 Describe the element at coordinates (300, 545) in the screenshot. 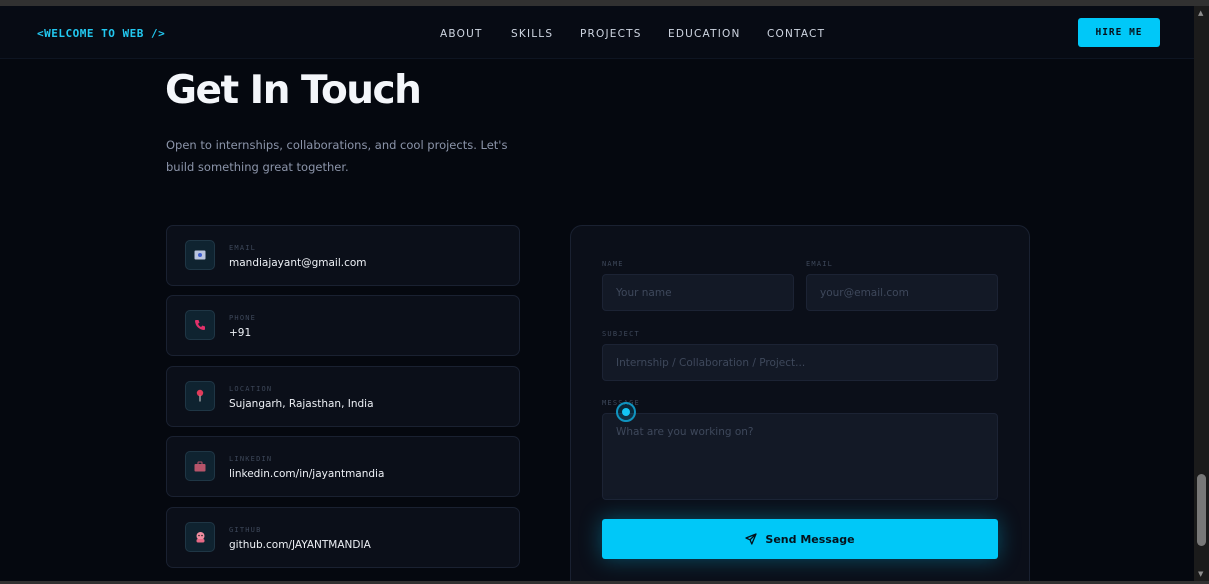

I see `contact-card-value: github.com/JAYANTMANDIA` at that location.